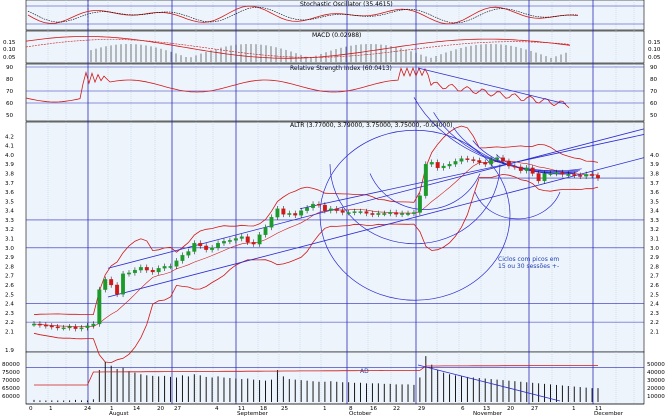 The height and width of the screenshot is (416, 669). What do you see at coordinates (9, 50) in the screenshot?
I see `macd-left-tick: 0.10` at bounding box center [9, 50].